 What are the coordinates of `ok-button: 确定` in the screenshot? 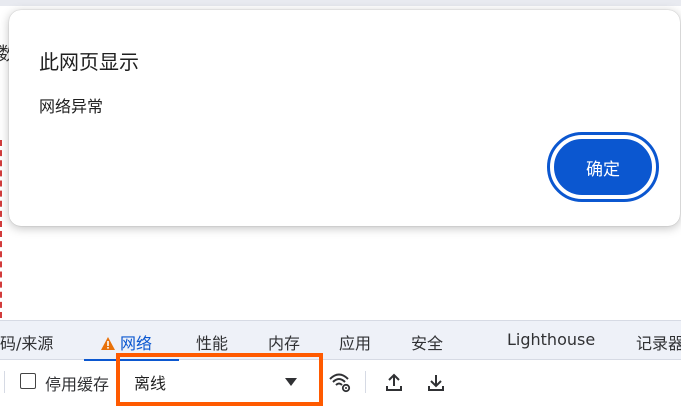 It's located at (603, 167).